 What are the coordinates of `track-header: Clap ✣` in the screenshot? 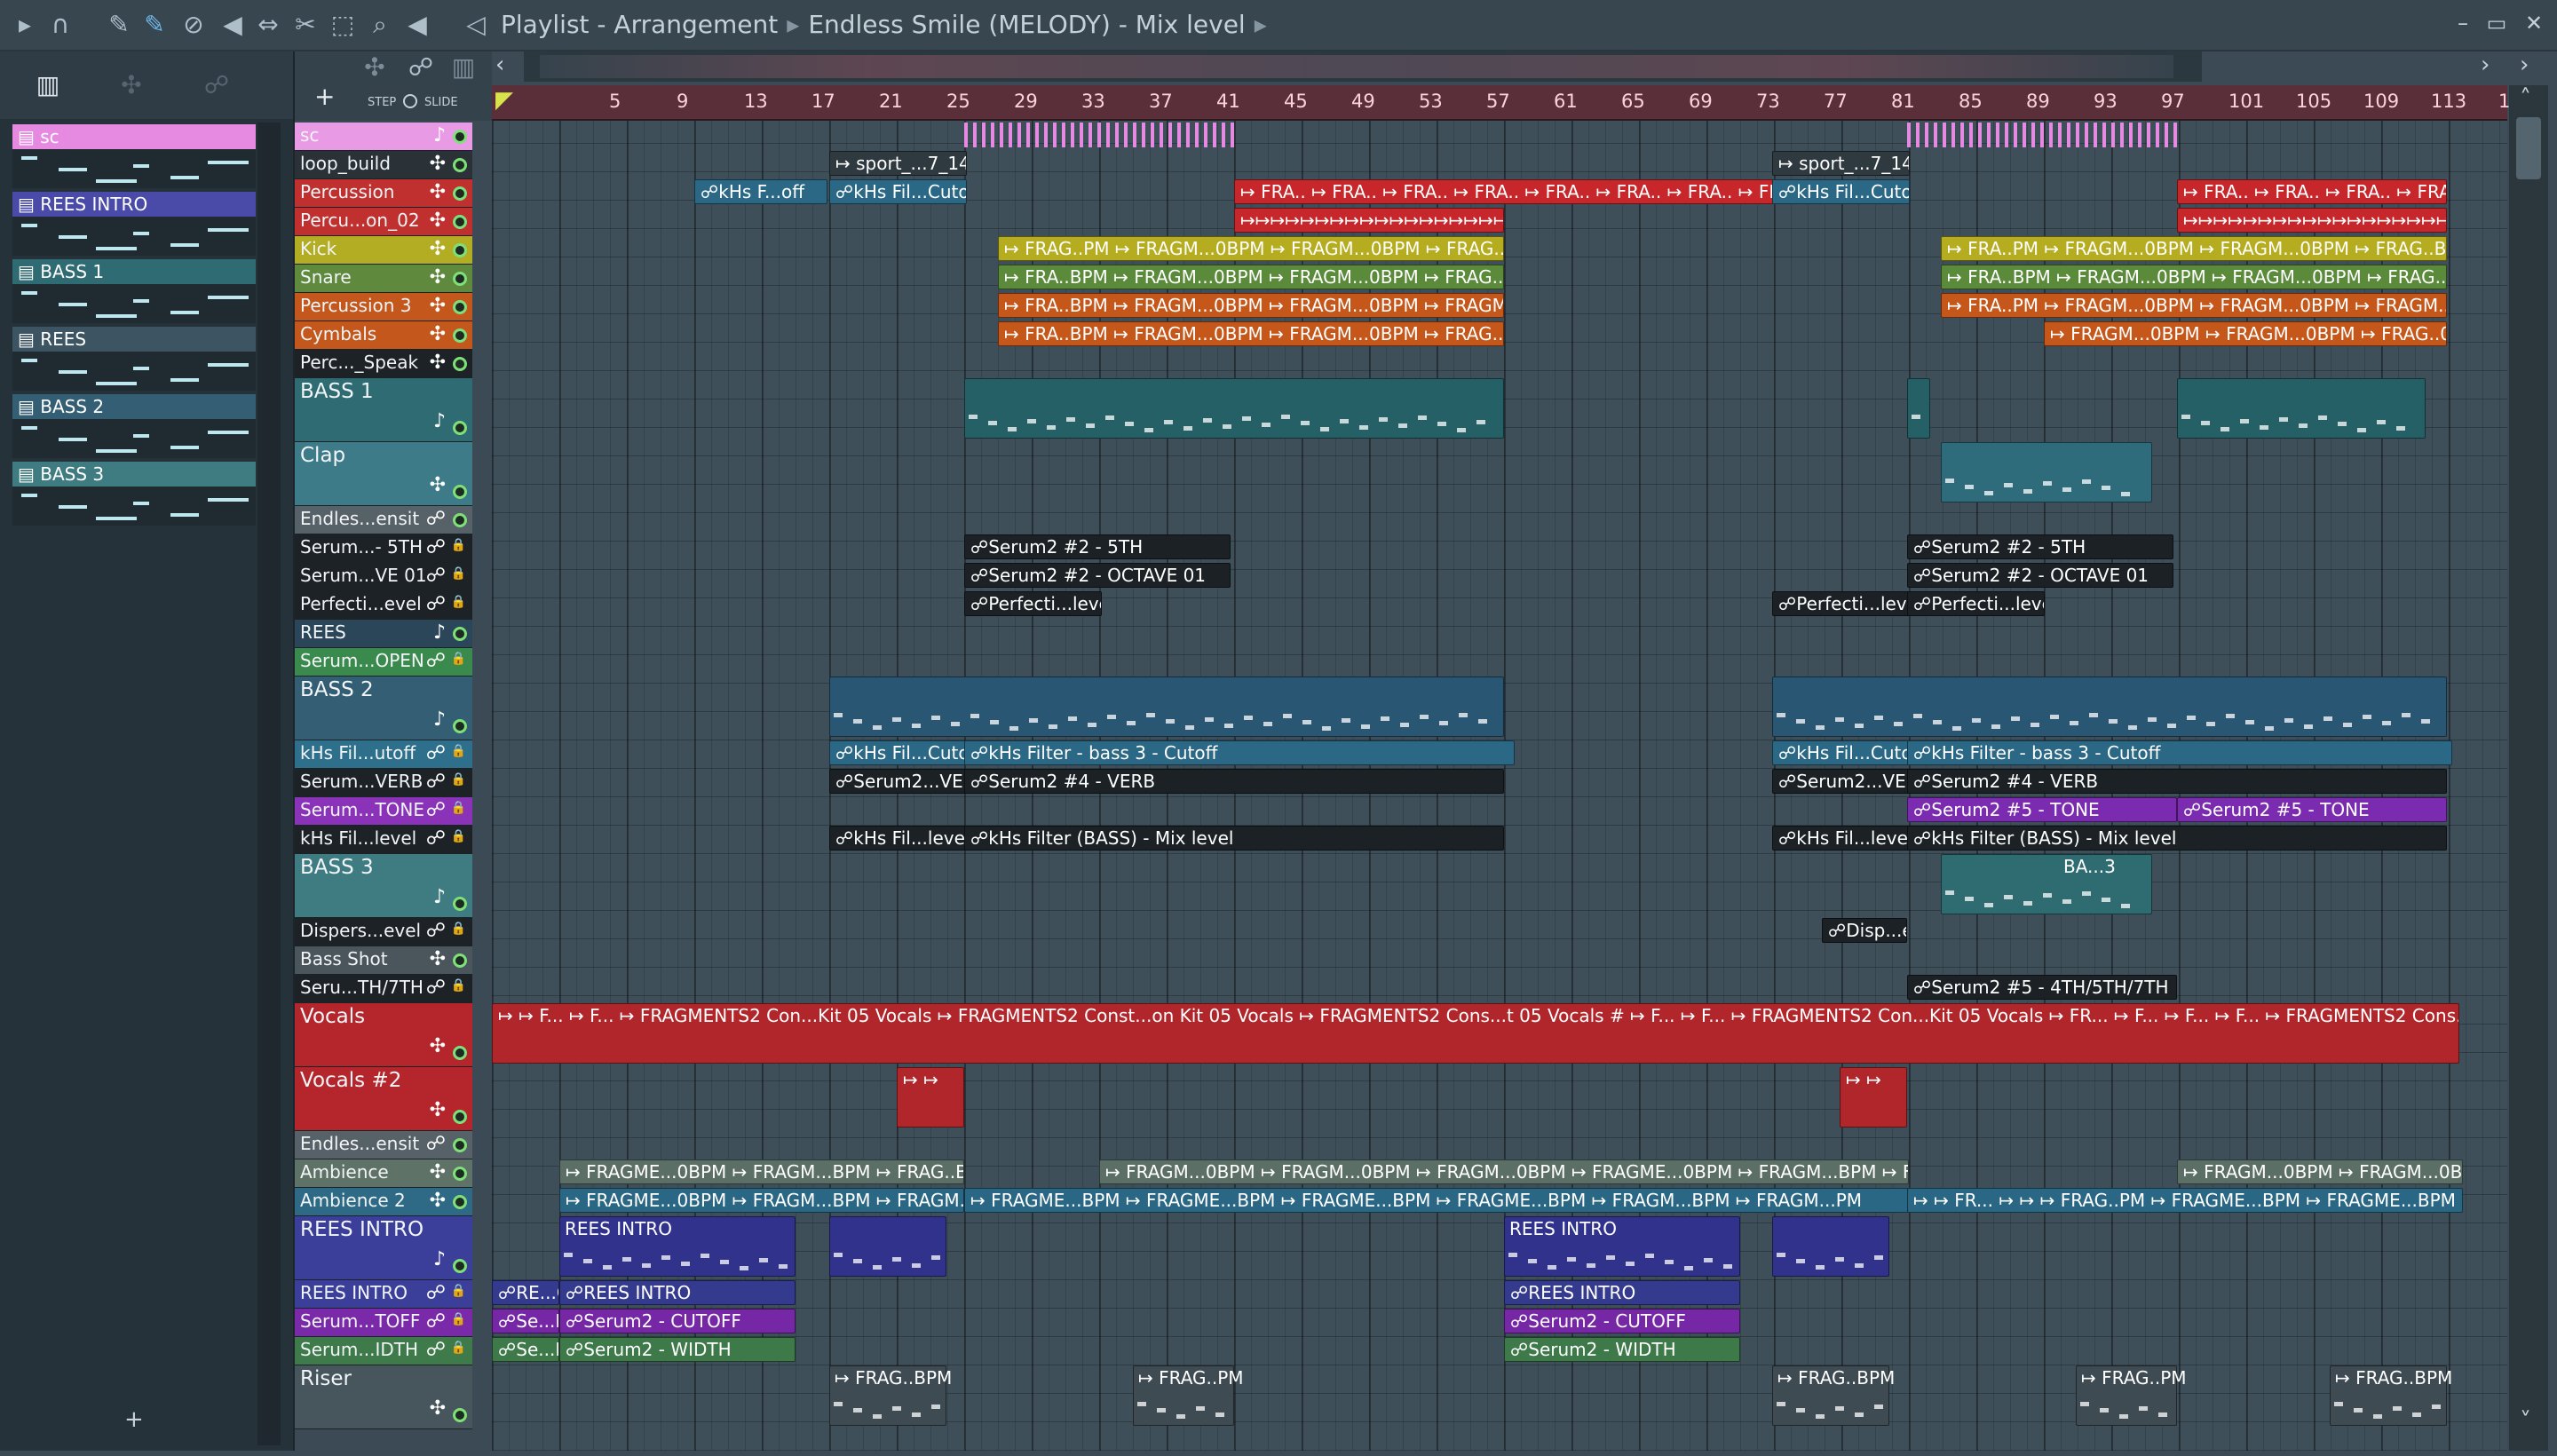 It's located at (383, 474).